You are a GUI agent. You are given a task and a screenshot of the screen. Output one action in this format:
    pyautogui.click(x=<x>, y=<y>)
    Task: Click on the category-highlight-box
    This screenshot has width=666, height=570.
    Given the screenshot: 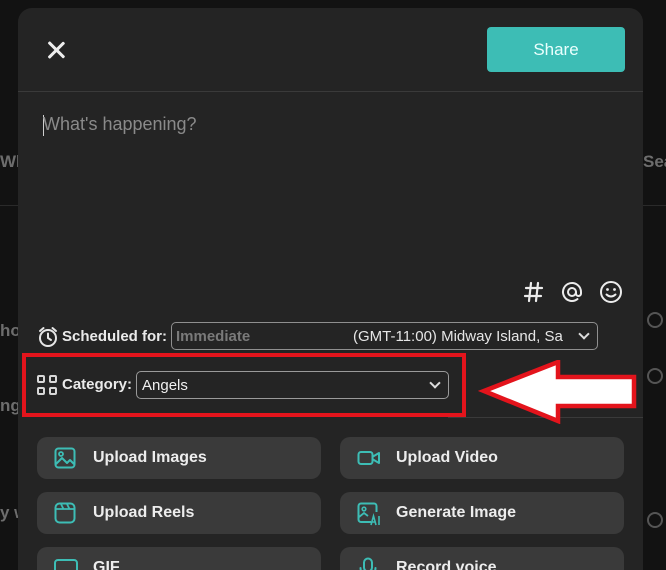 What is the action you would take?
    pyautogui.click(x=244, y=385)
    